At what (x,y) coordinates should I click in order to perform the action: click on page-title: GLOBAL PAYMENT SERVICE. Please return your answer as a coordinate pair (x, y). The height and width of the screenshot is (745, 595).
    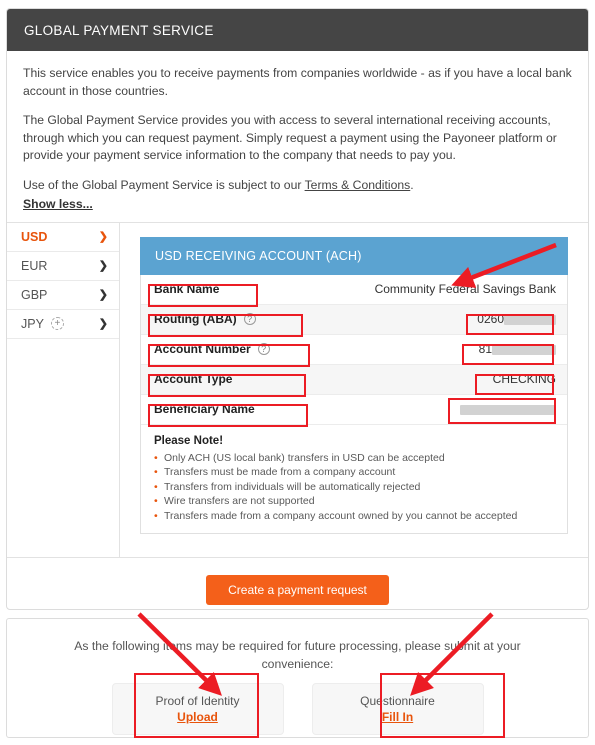
    Looking at the image, I should click on (119, 30).